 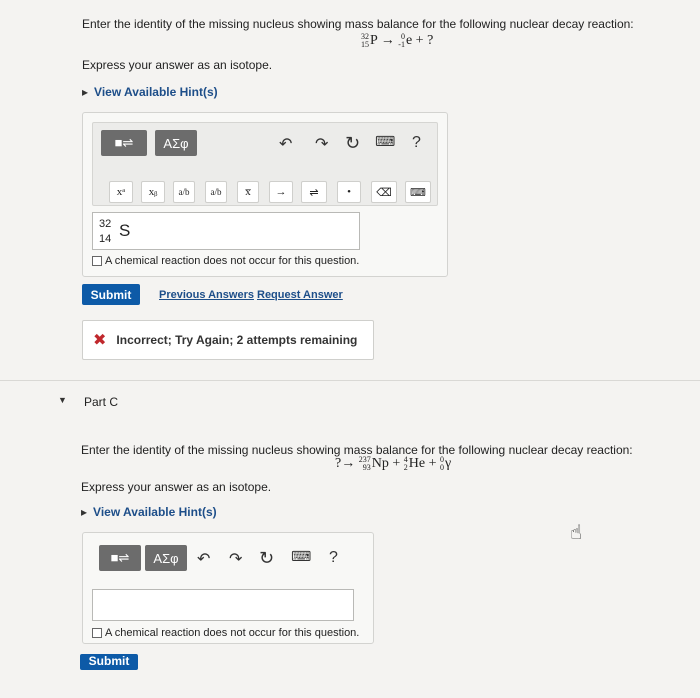 What do you see at coordinates (216, 192) in the screenshot?
I see `mixed-fraction-button: a/b` at bounding box center [216, 192].